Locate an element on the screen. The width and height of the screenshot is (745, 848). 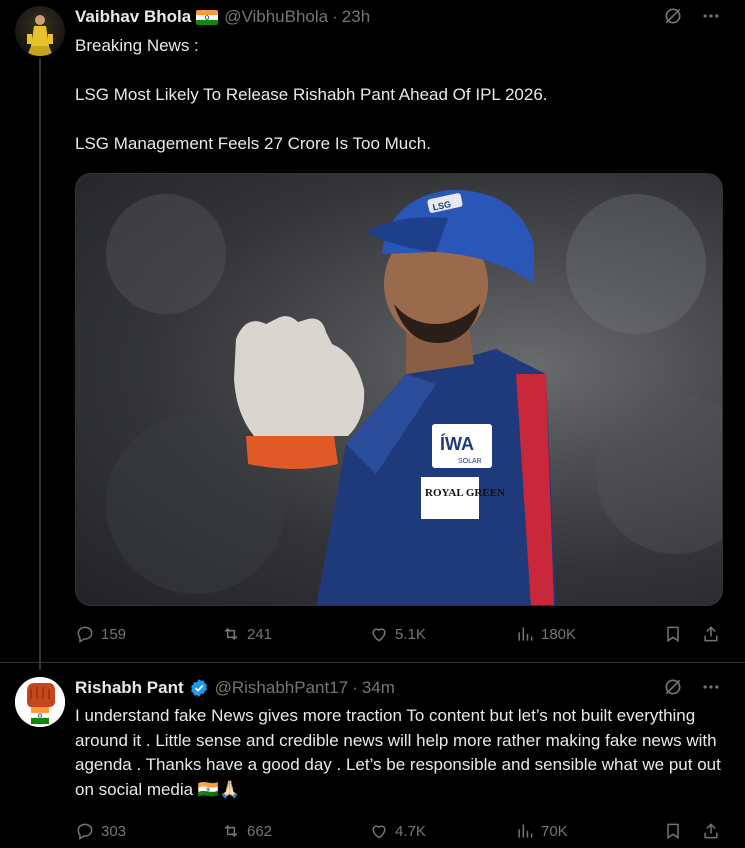
reply-button: 303 is located at coordinates (100, 831).